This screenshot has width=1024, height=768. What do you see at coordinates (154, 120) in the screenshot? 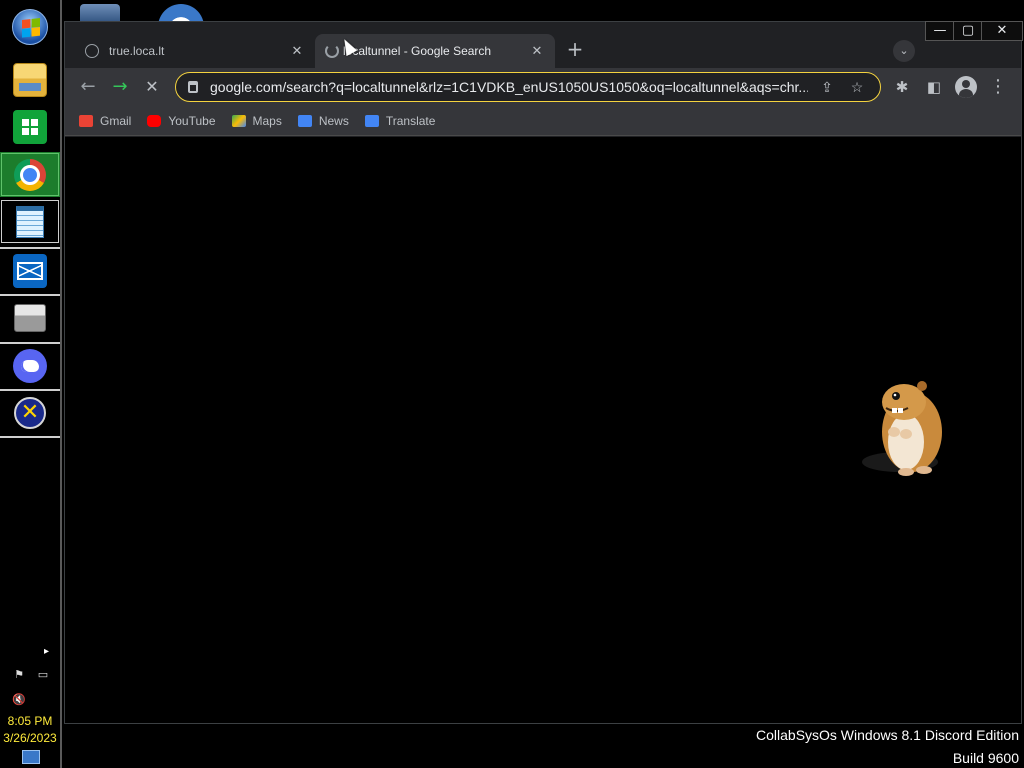
I see `youtube-icon` at bounding box center [154, 120].